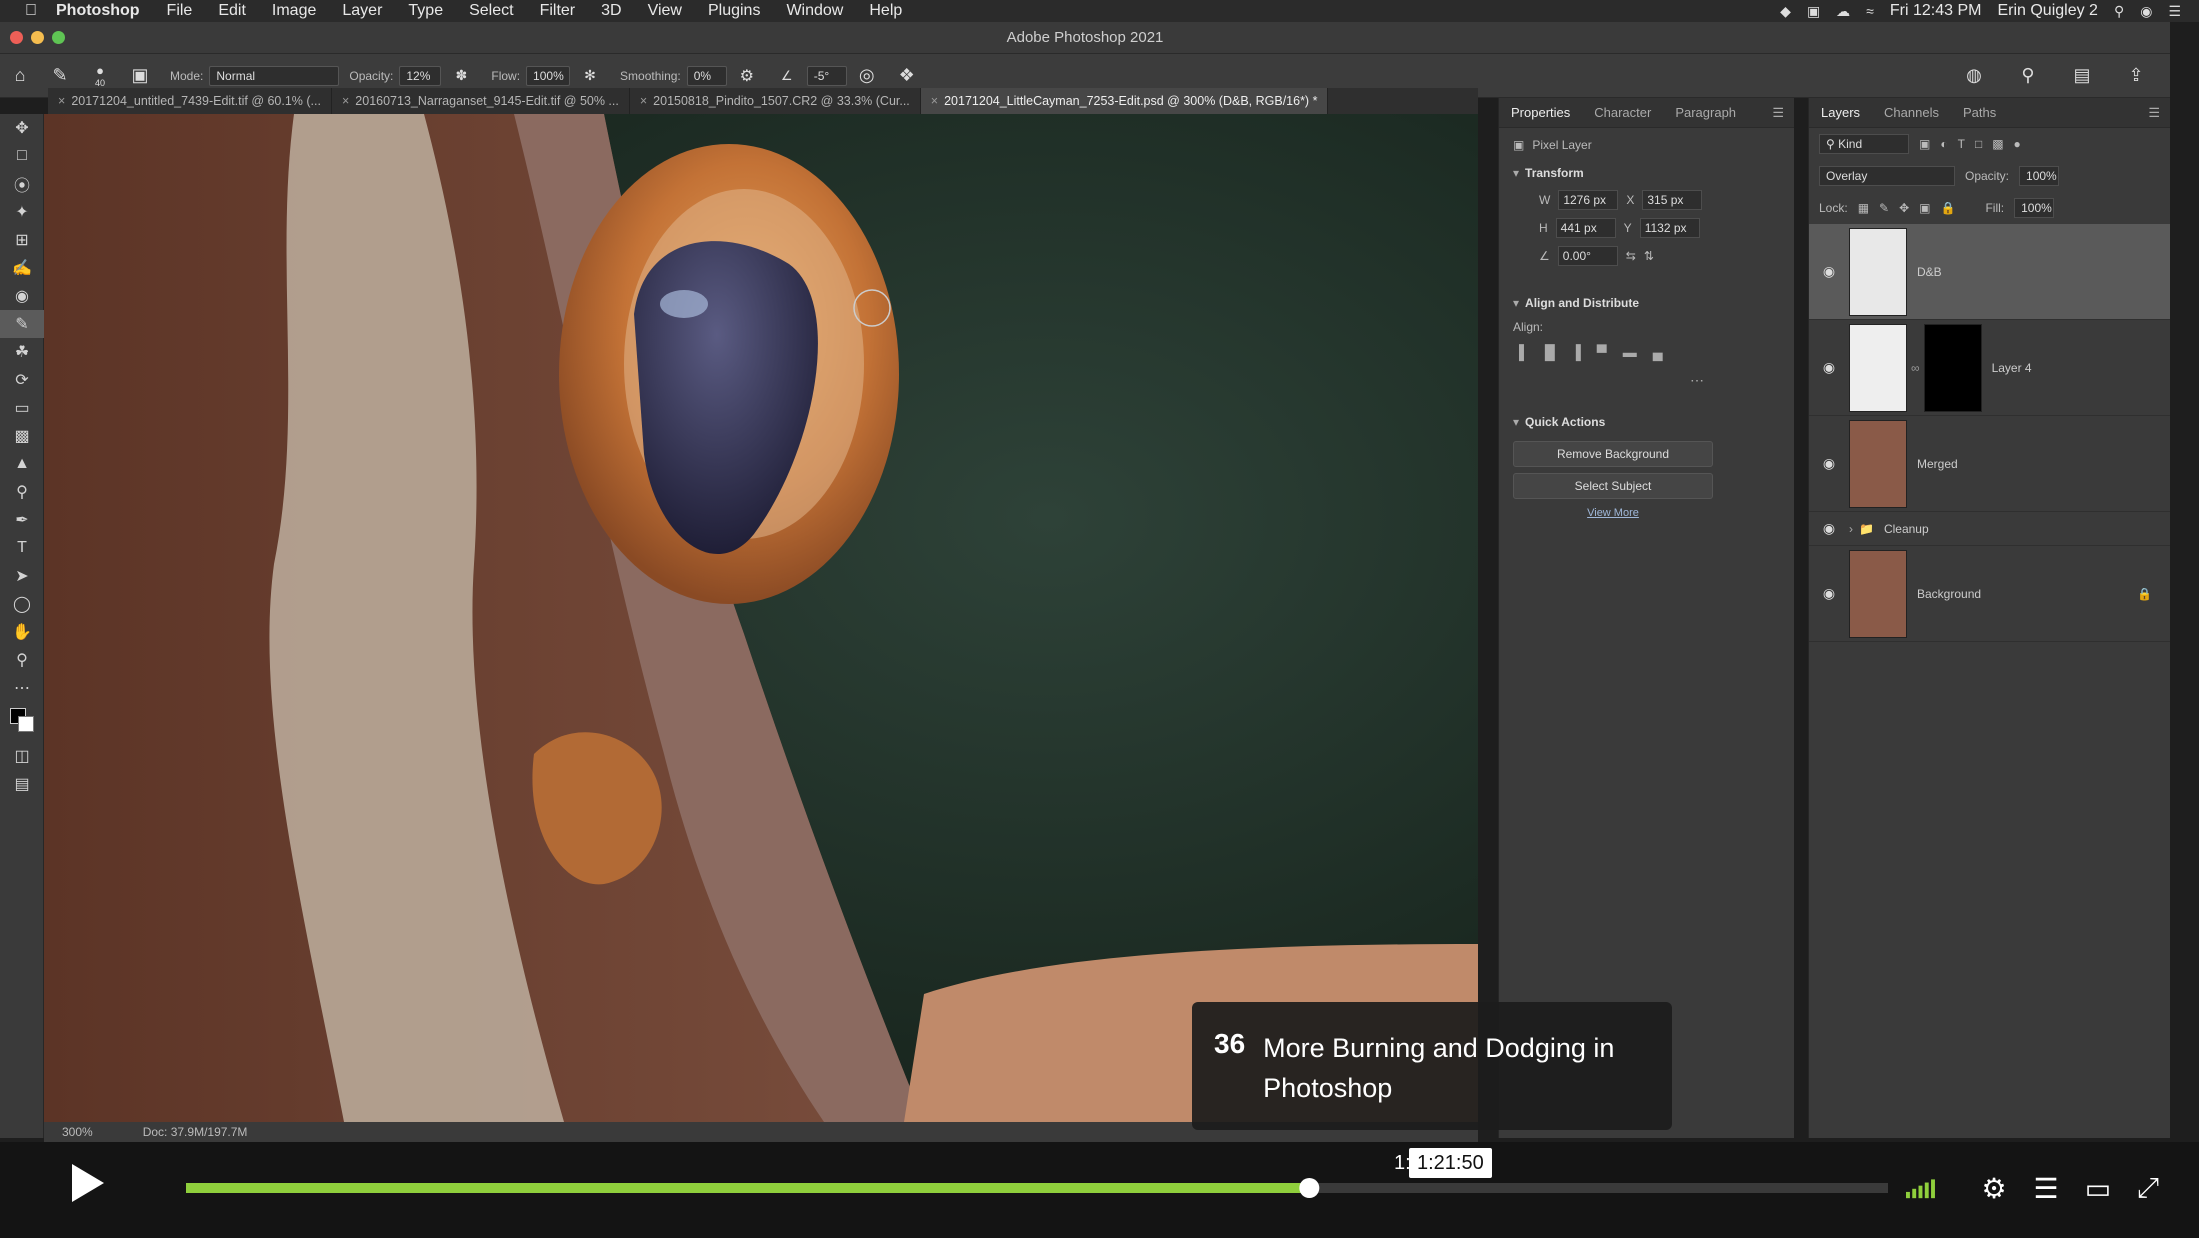  What do you see at coordinates (1613, 486) in the screenshot?
I see `select-subject-button: Select Subject` at bounding box center [1613, 486].